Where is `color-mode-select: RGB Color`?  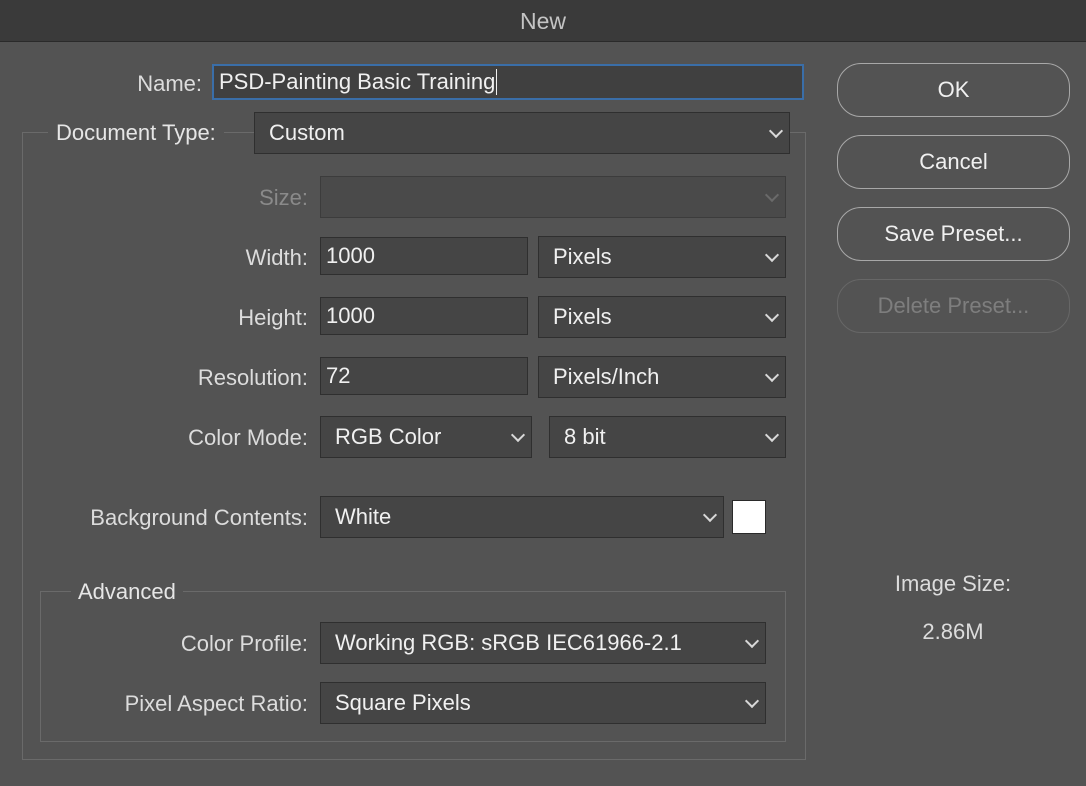
color-mode-select: RGB Color is located at coordinates (426, 437).